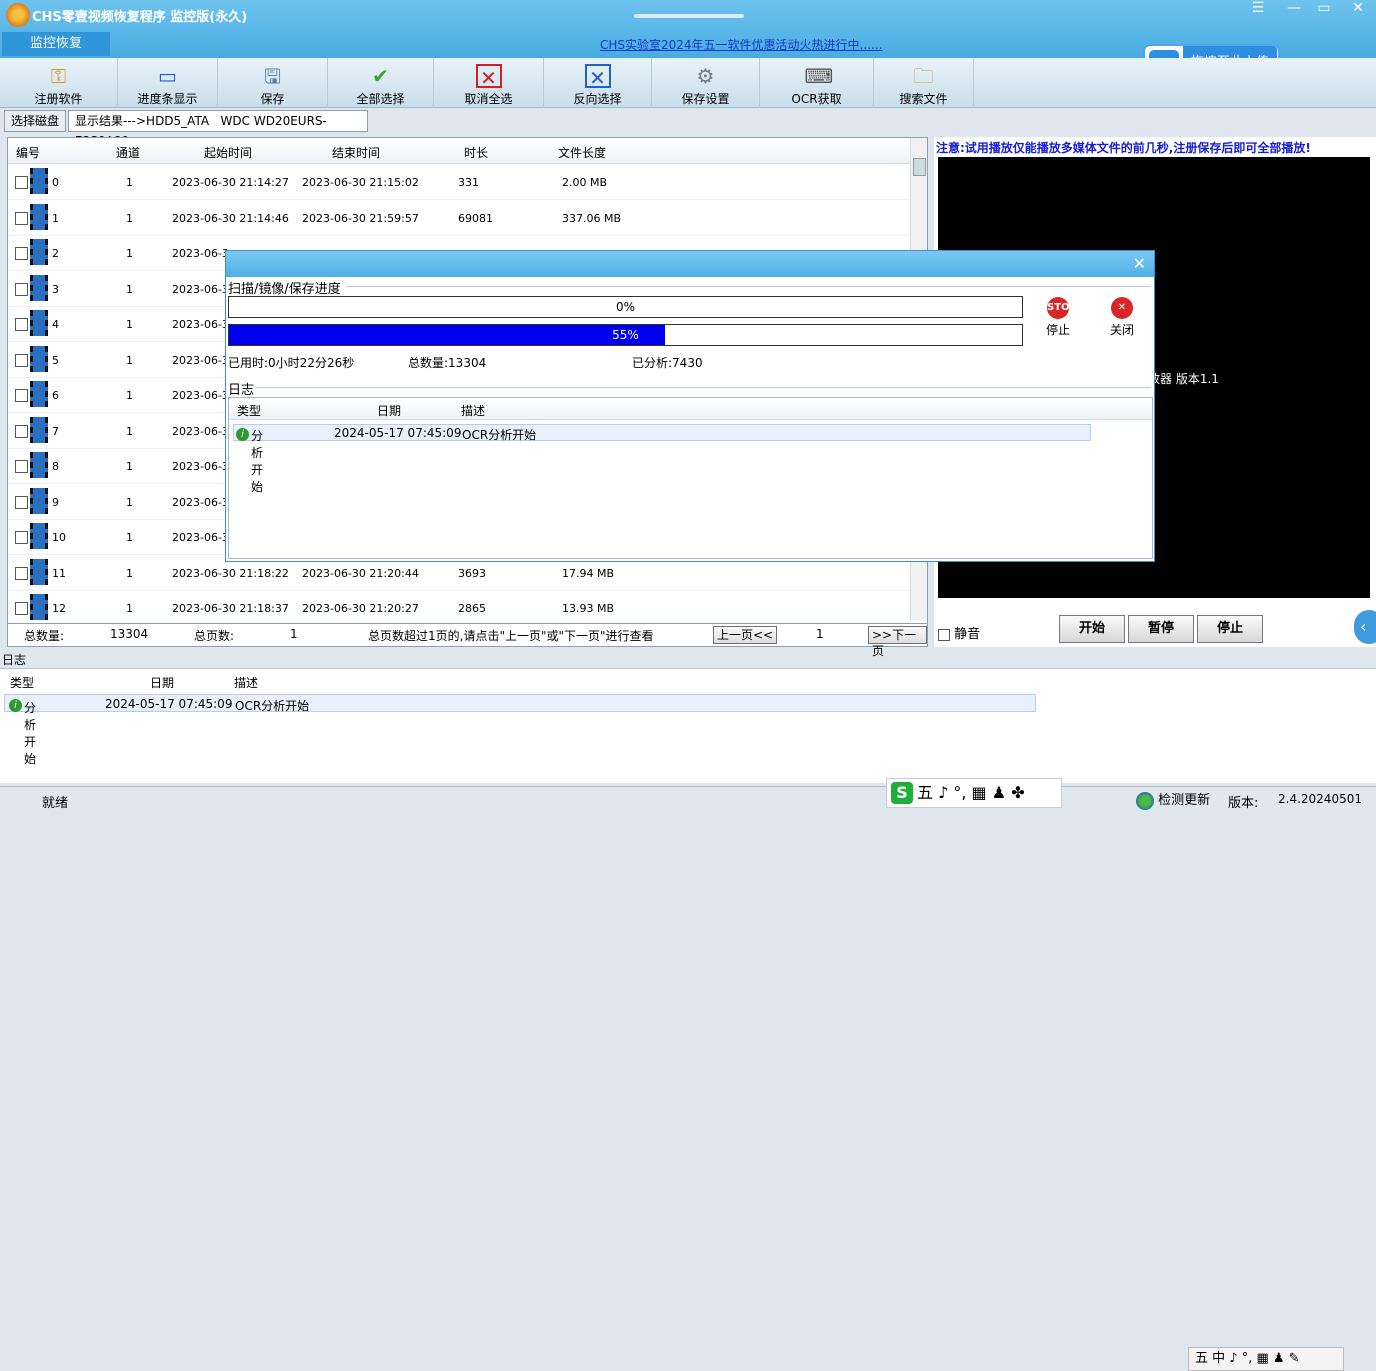  I want to click on ime-logo-icon: S, so click(902, 793).